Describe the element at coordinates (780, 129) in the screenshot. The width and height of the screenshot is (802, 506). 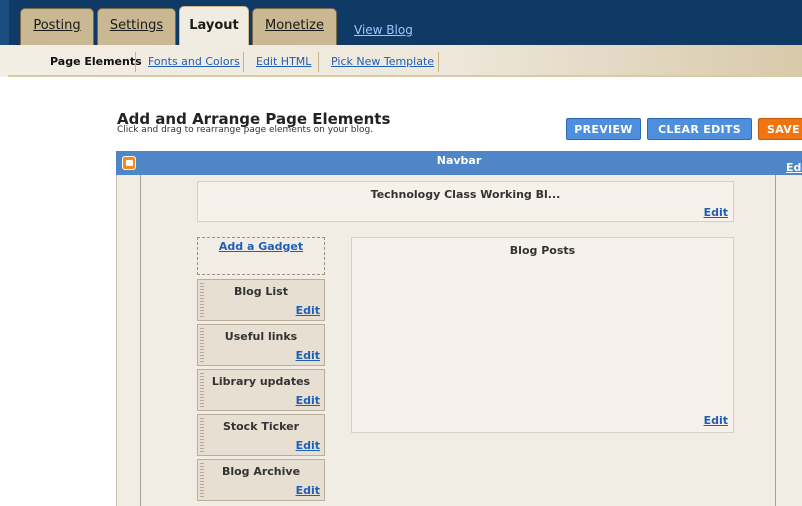
I see `save-button: SAVE` at that location.